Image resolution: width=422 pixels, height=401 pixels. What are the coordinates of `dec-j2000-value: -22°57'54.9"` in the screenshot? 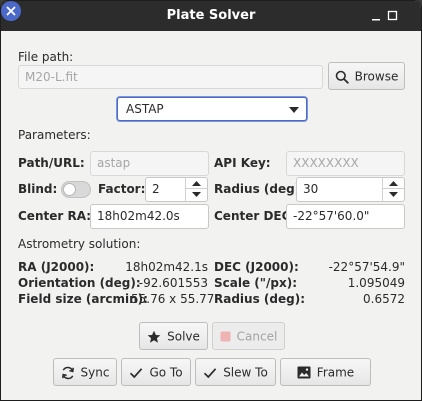 It's located at (366, 267).